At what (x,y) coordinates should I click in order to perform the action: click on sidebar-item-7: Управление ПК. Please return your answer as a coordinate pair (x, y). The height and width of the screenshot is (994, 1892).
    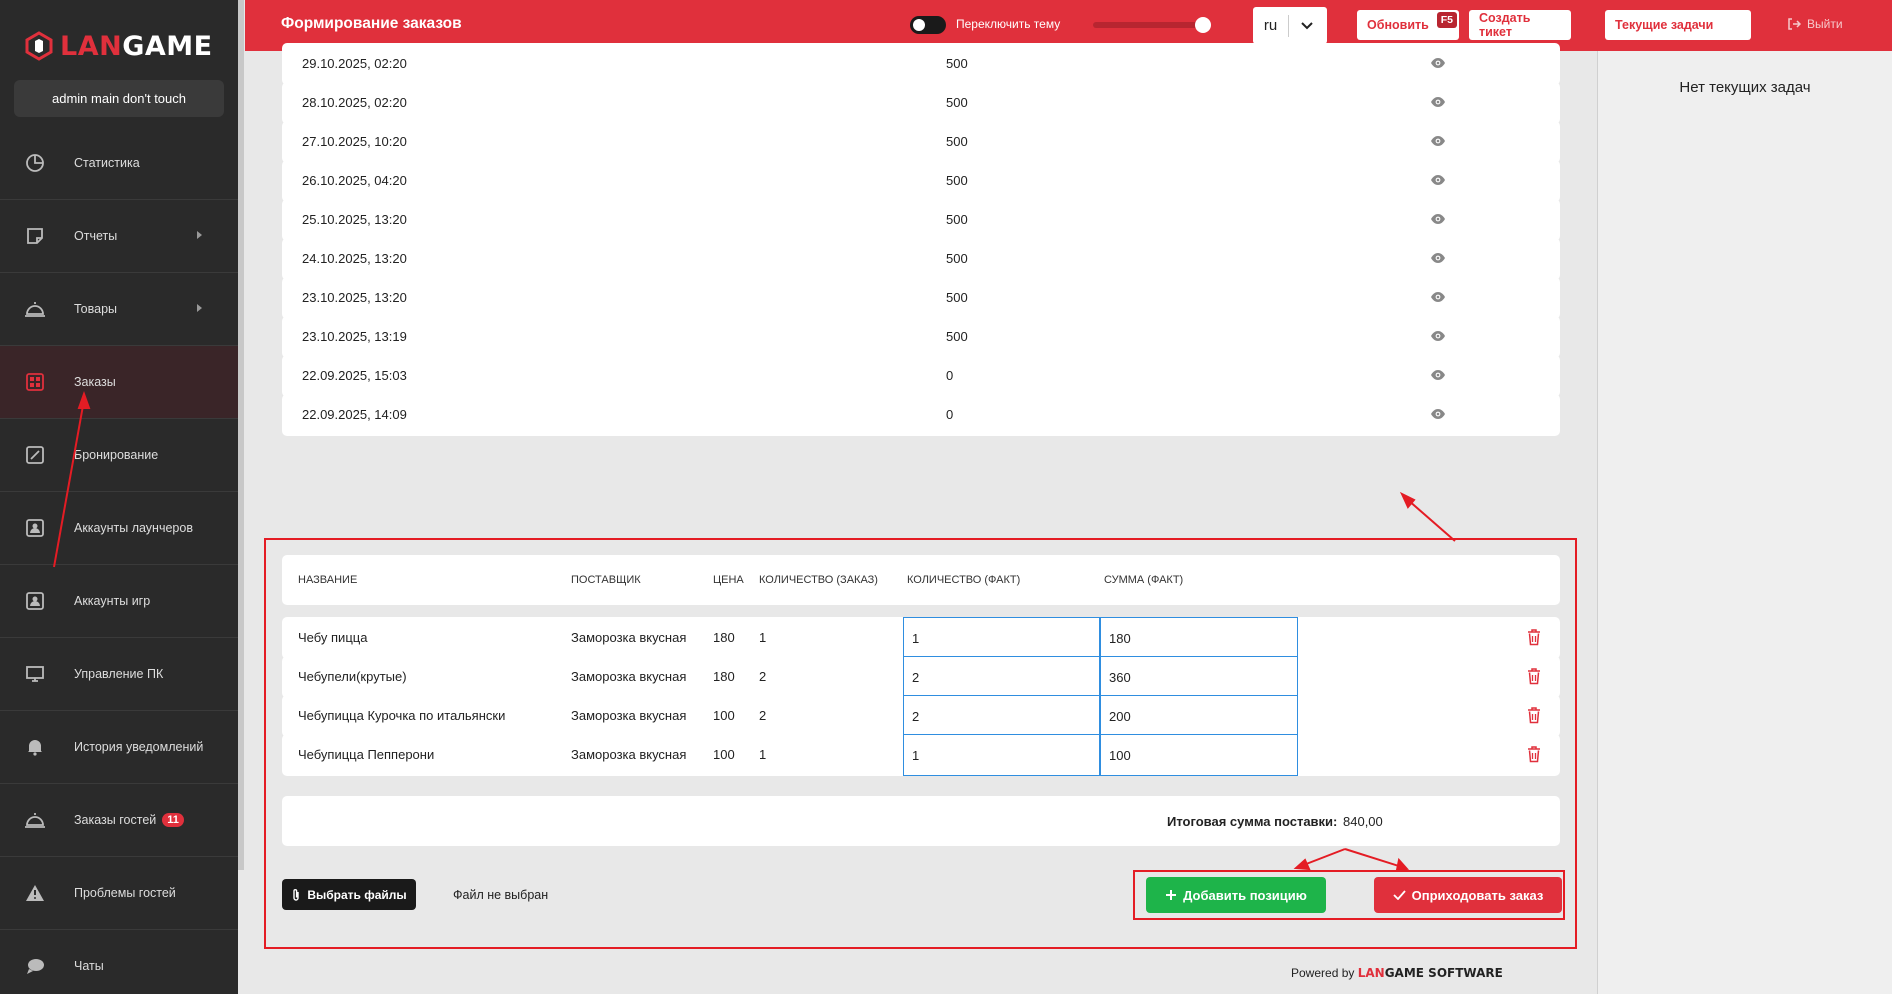
    Looking at the image, I should click on (119, 674).